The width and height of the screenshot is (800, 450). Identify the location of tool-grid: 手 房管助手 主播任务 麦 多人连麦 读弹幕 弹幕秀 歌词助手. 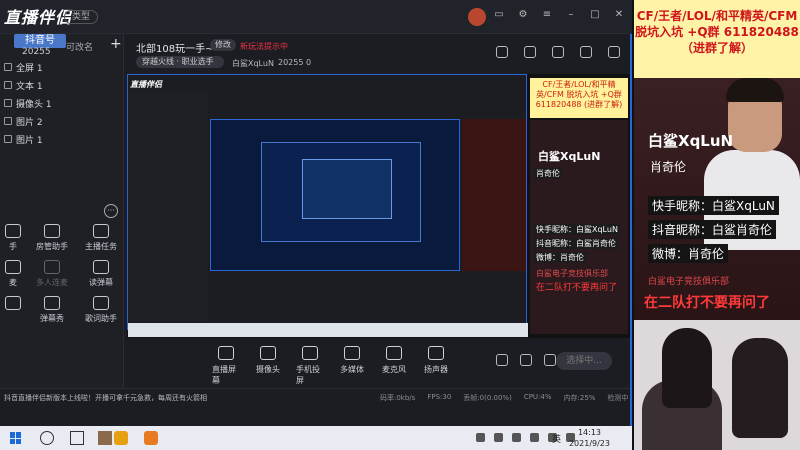
(62, 274).